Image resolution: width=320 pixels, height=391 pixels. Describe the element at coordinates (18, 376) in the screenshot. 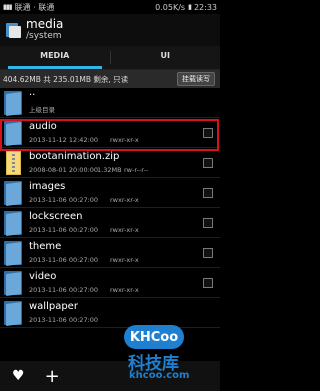

I see `heart-icon: ♥` at that location.